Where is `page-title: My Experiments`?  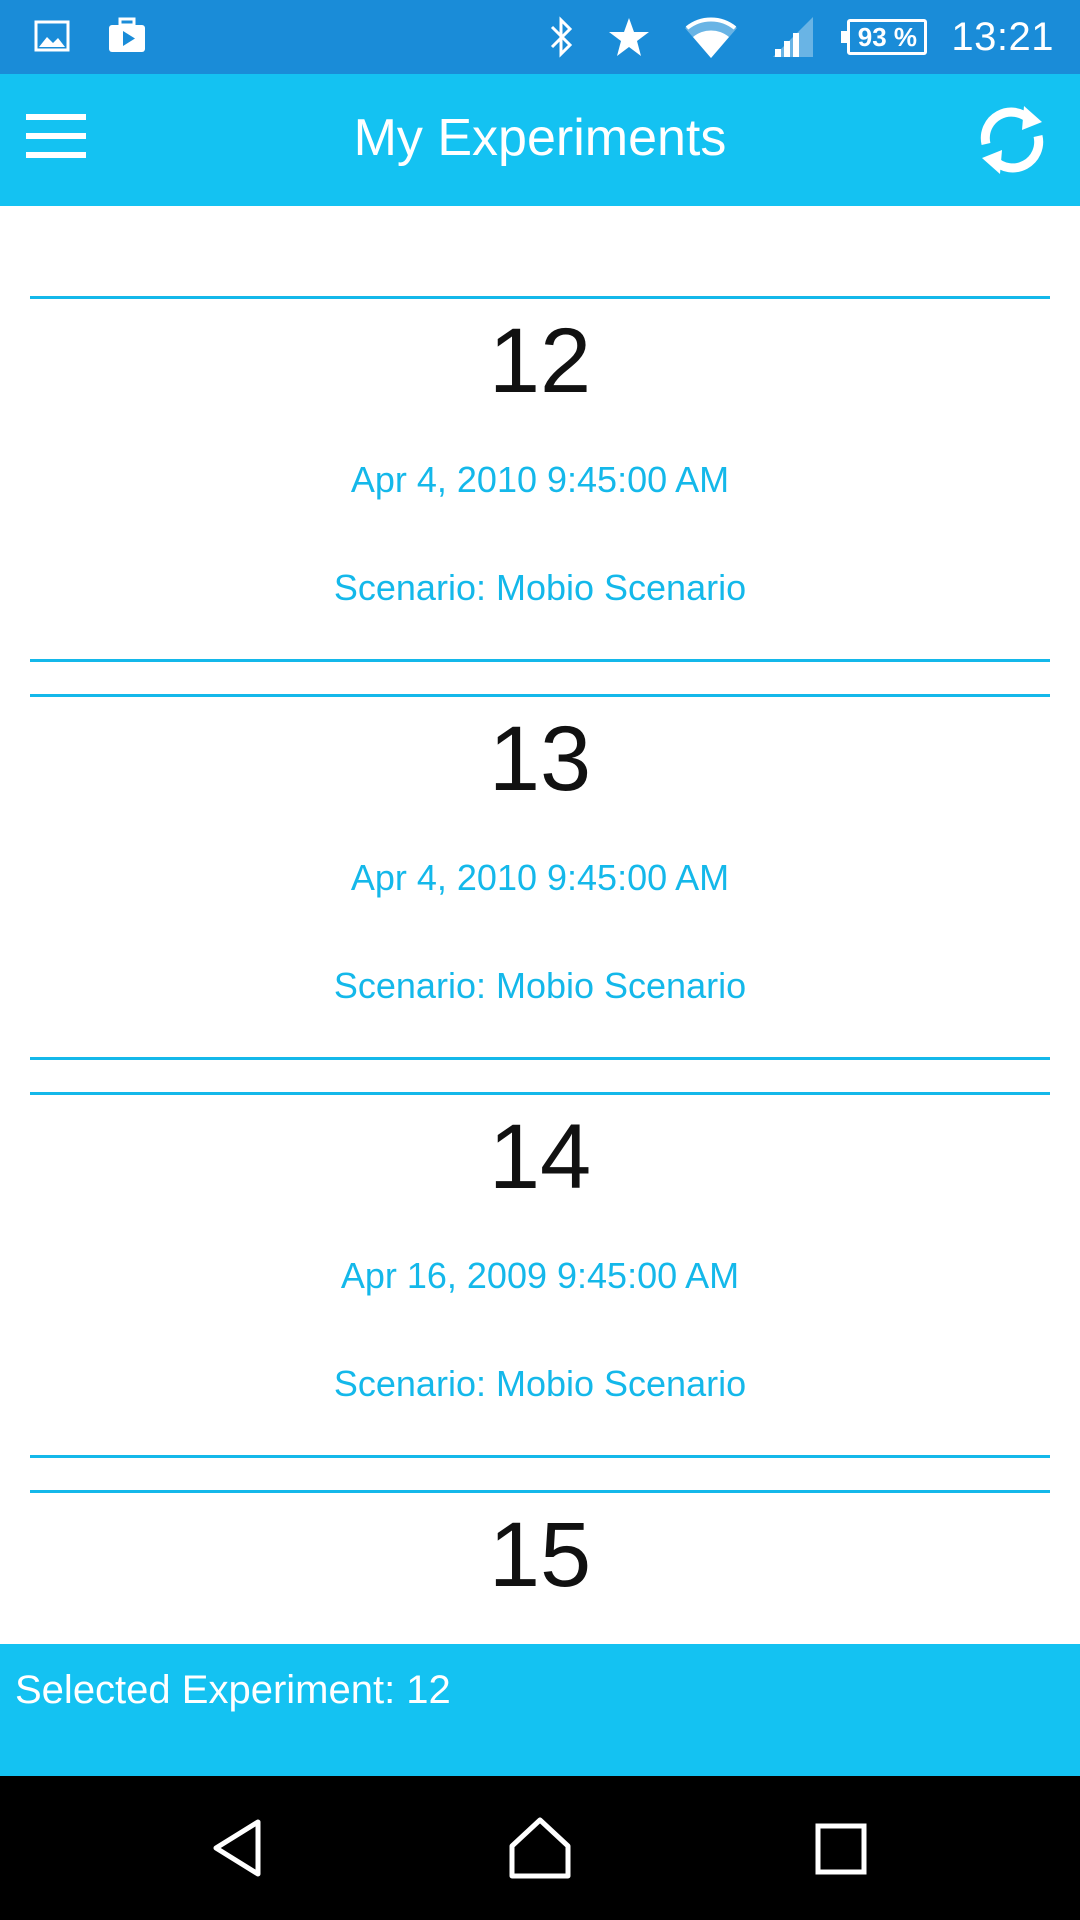
page-title: My Experiments is located at coordinates (540, 138).